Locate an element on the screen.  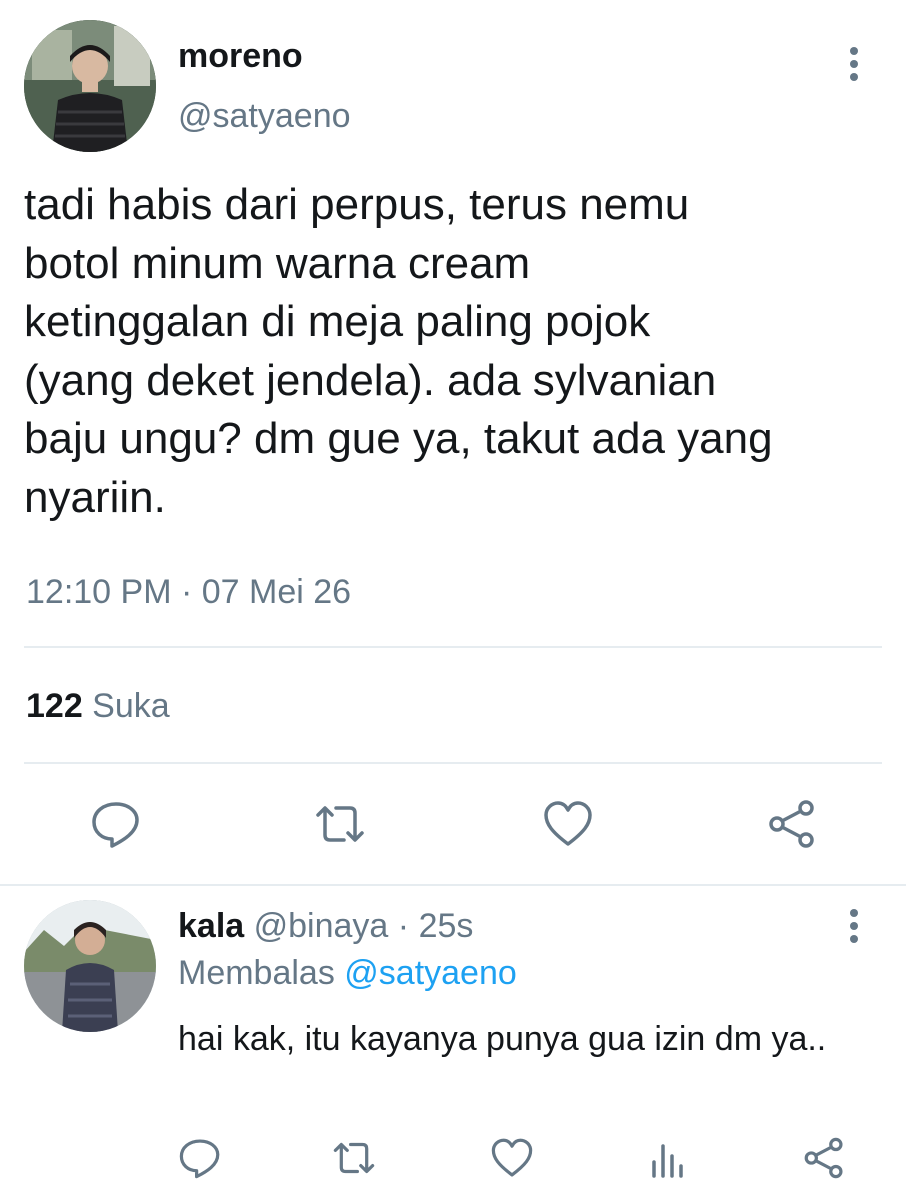
replying-label: Membalas is located at coordinates (261, 973).